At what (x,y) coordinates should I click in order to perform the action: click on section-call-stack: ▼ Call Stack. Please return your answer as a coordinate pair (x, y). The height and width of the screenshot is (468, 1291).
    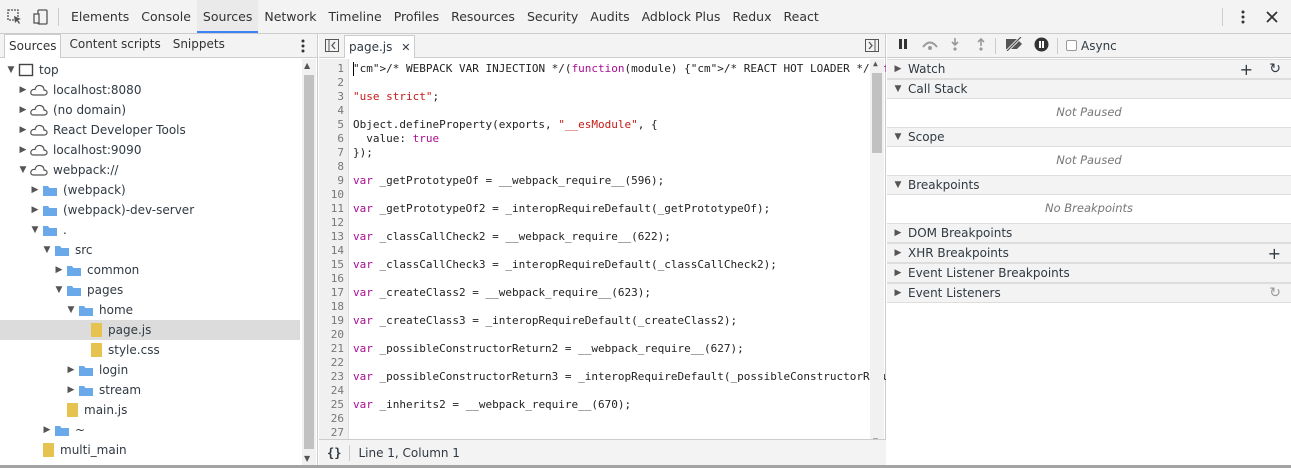
    Looking at the image, I should click on (1089, 89).